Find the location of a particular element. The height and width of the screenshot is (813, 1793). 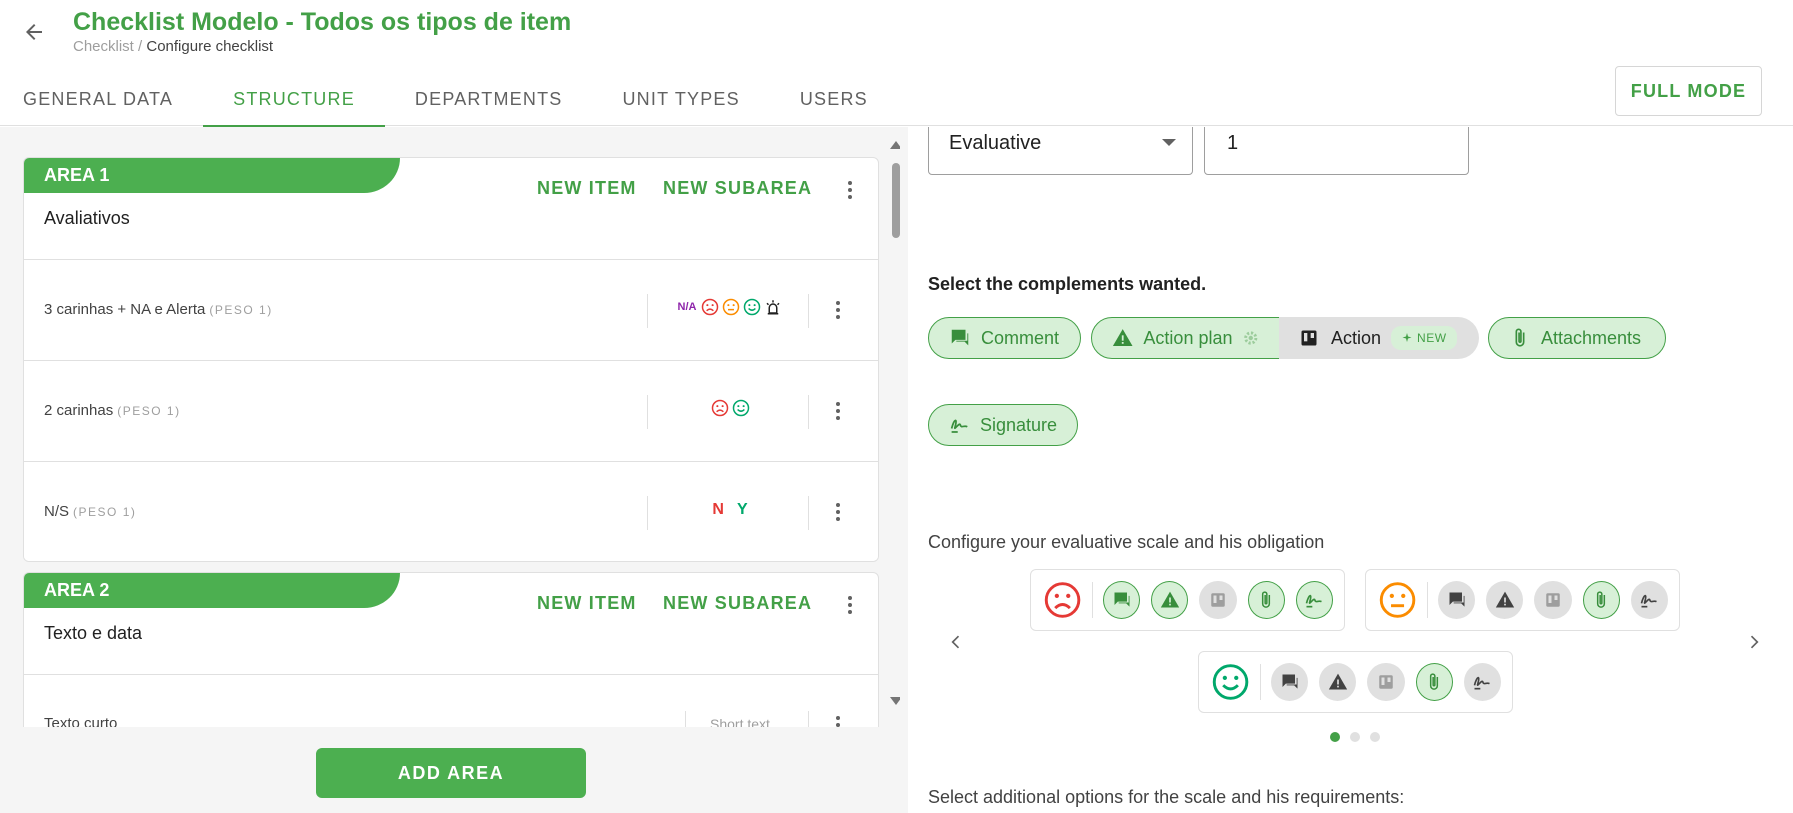

area-tag: AREA 2 is located at coordinates (212, 590).